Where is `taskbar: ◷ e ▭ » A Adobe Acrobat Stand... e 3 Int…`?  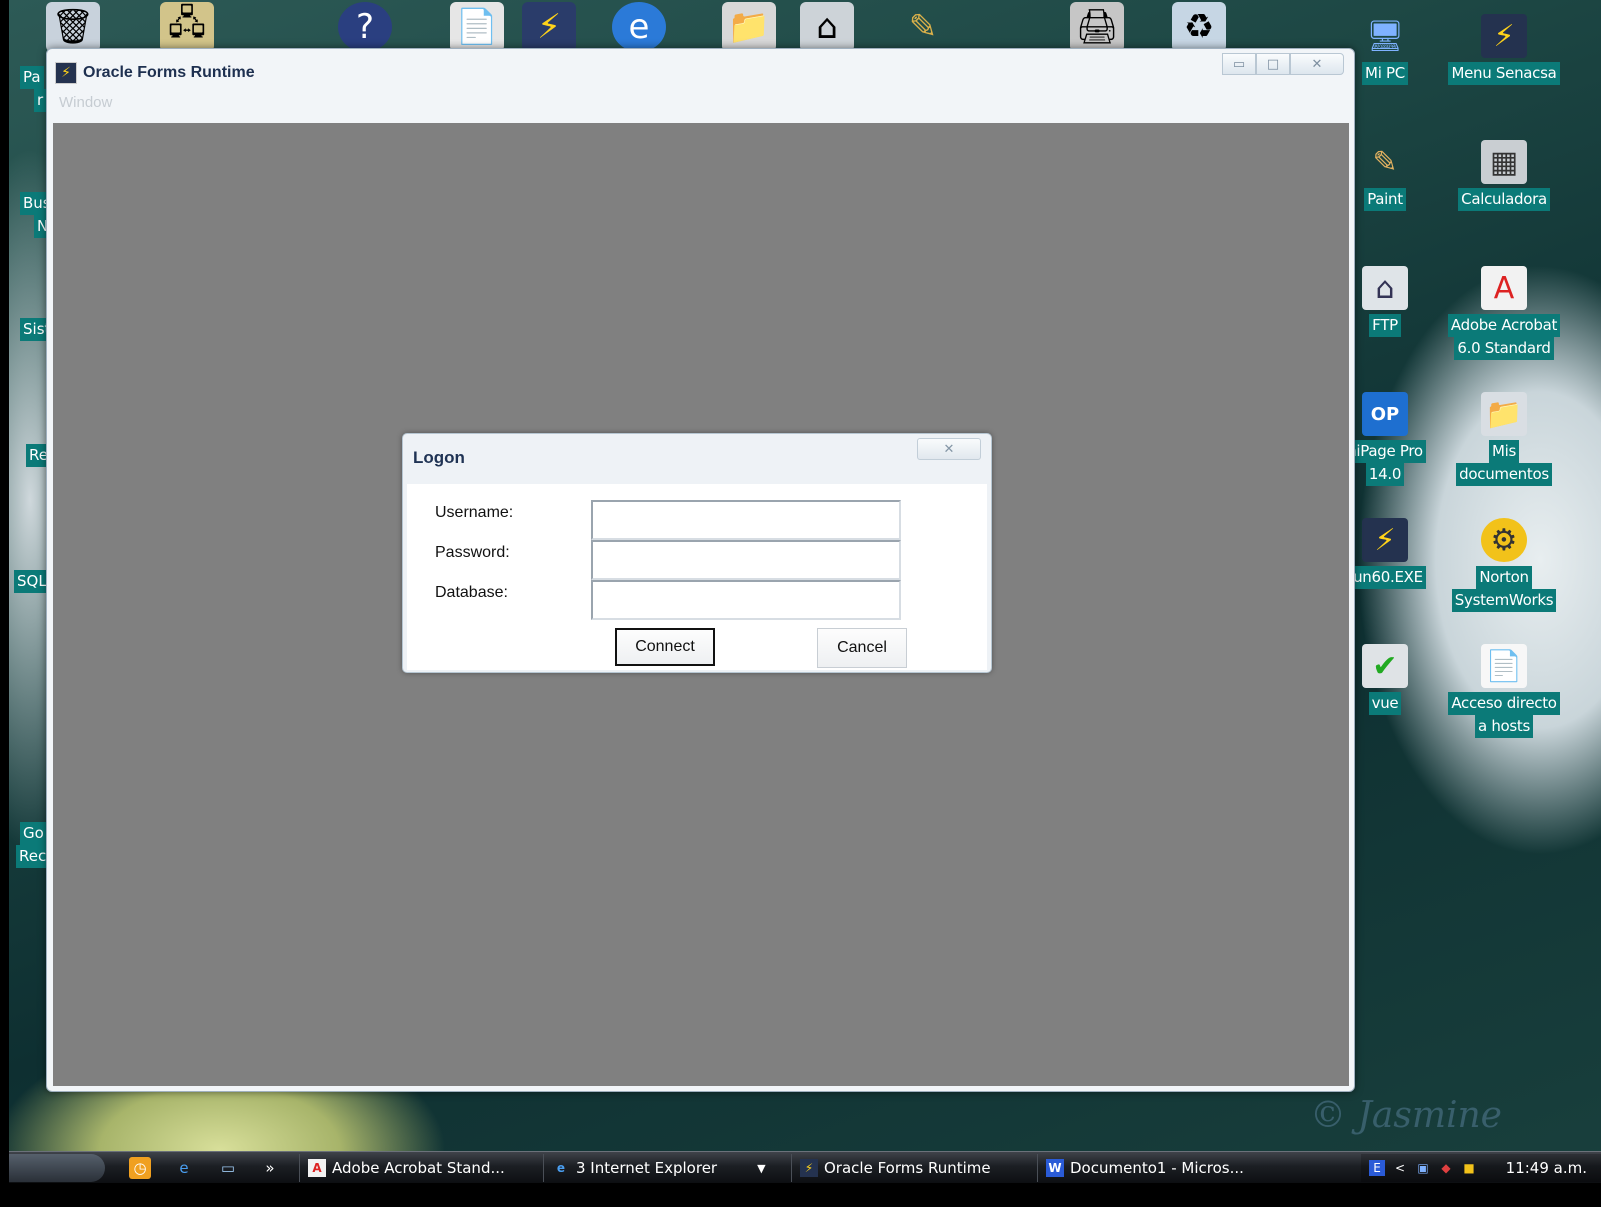 taskbar: ◷ e ▭ » A Adobe Acrobat Stand... e 3 Int… is located at coordinates (805, 1167).